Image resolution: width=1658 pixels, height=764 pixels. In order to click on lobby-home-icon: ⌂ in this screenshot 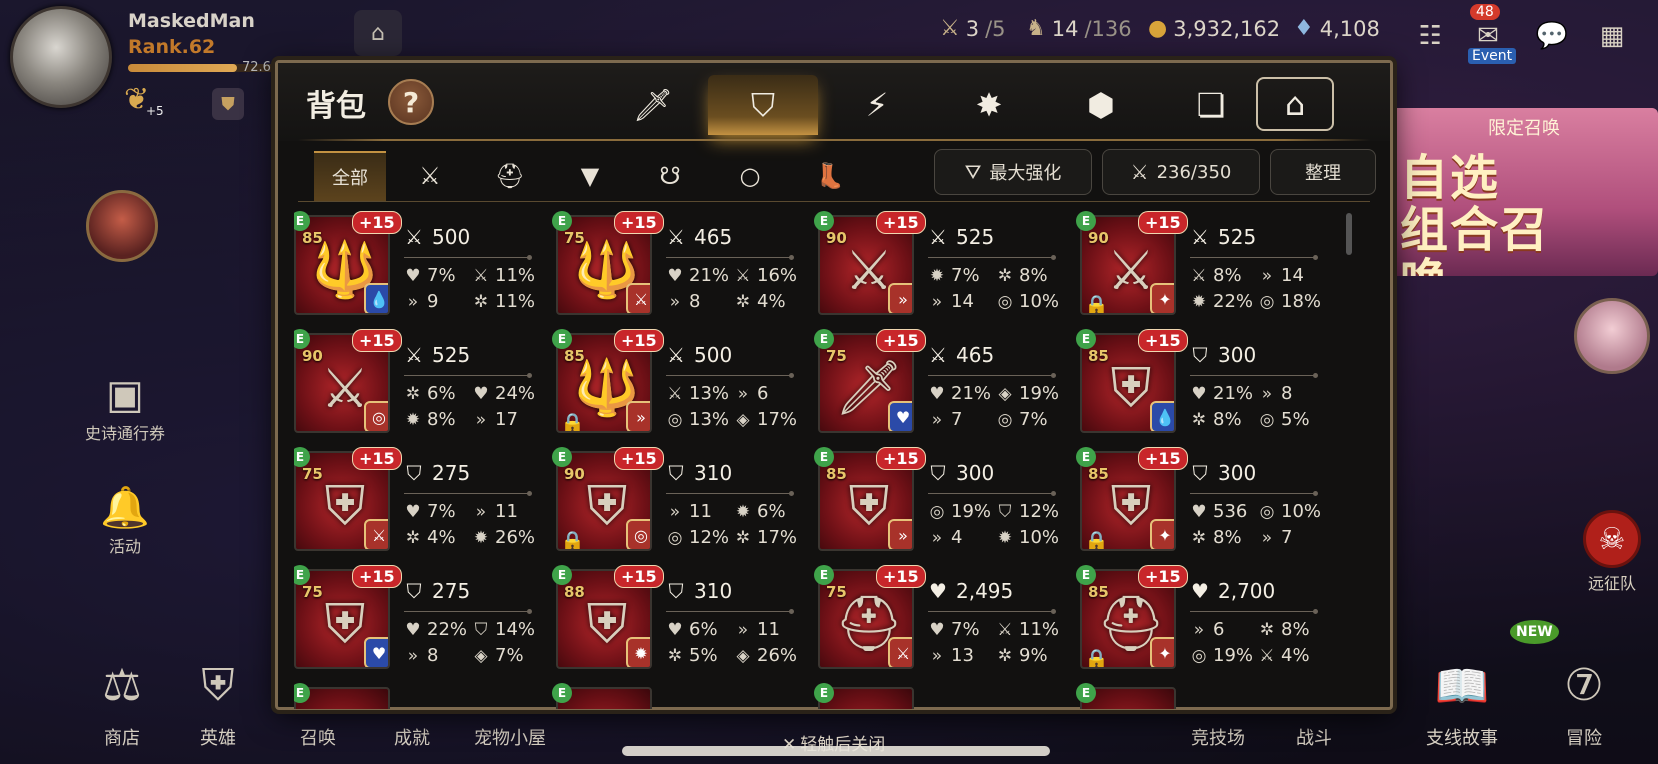, I will do `click(378, 33)`.